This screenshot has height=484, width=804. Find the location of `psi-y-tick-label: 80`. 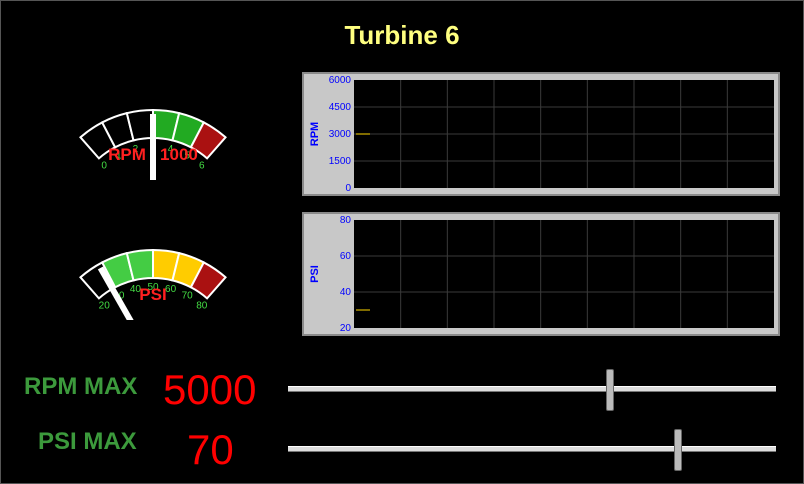

psi-y-tick-label: 80 is located at coordinates (346, 220).